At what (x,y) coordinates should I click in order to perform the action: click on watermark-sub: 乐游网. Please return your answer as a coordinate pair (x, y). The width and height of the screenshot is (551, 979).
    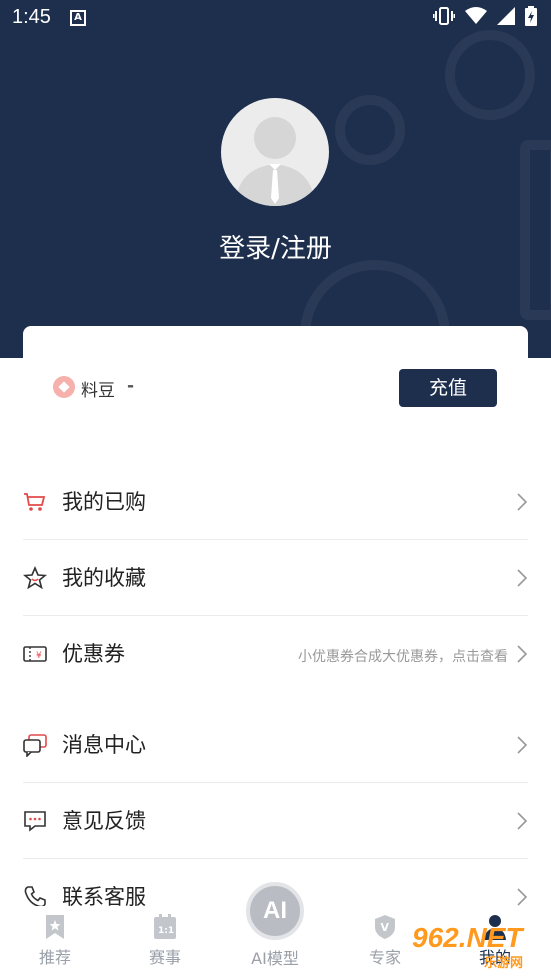
    Looking at the image, I should click on (504, 963).